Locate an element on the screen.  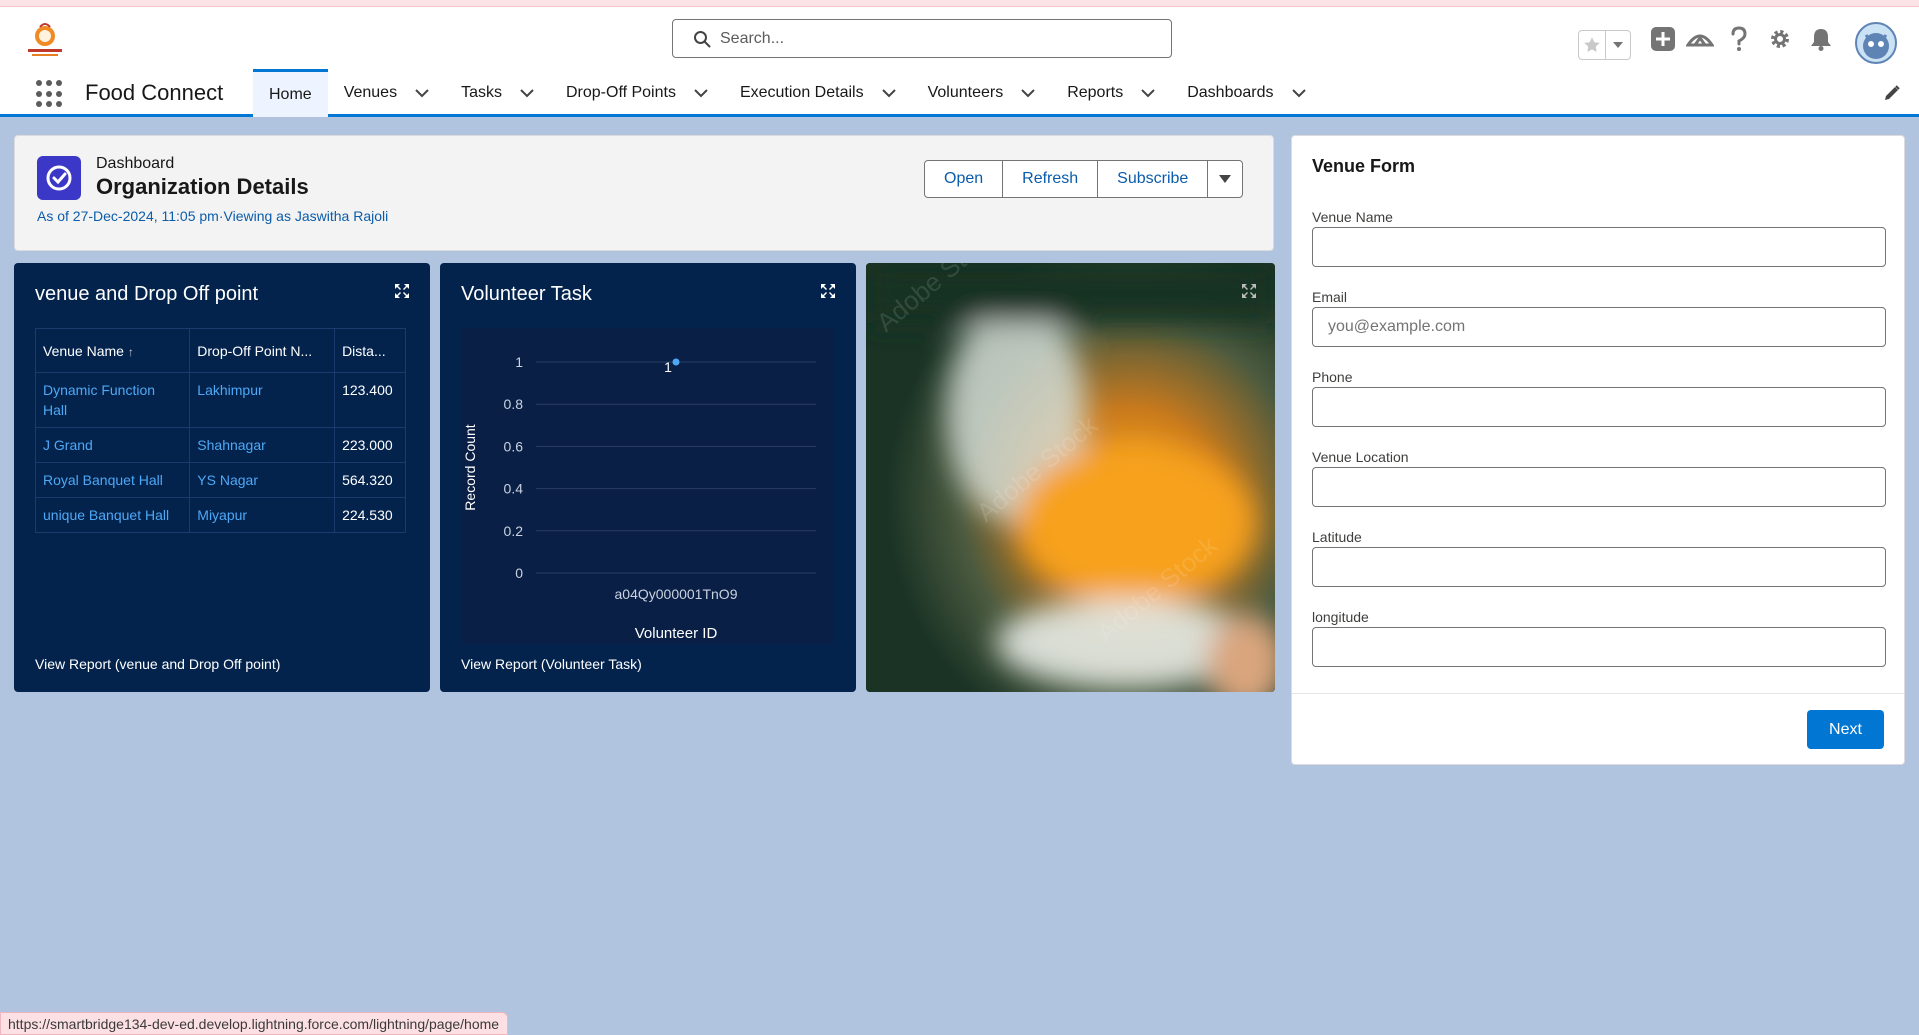
email-label: Email is located at coordinates (1330, 297).